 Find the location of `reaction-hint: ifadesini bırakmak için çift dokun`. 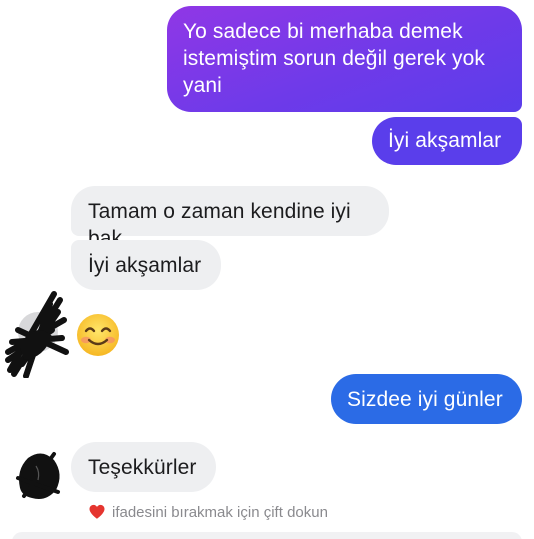

reaction-hint: ifadesini bırakmak için çift dokun is located at coordinates (208, 512).